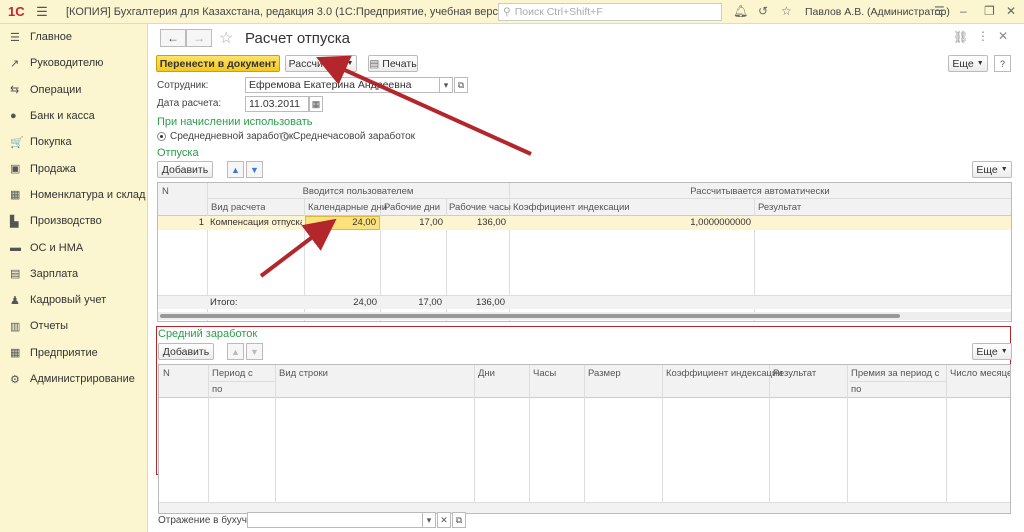 The width and height of the screenshot is (1024, 532). I want to click on user-name: Павлов А.В. (Администратор), so click(877, 12).